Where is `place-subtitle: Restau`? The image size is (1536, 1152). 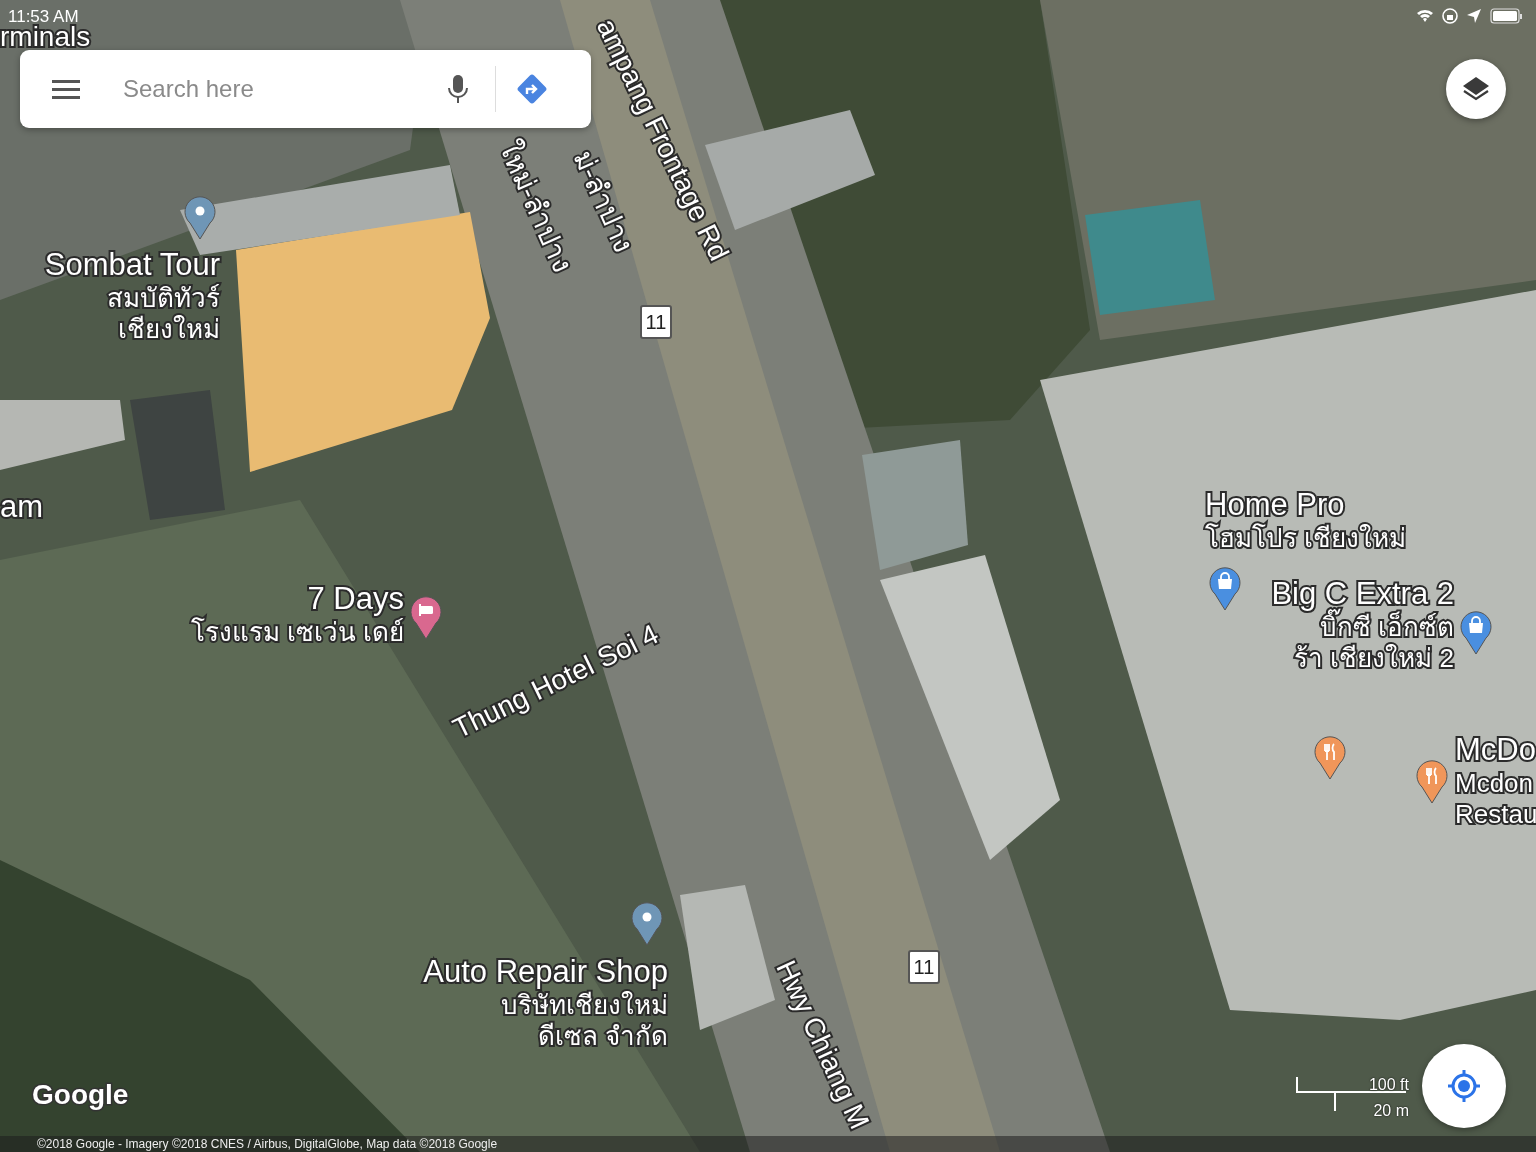
place-subtitle: Restau is located at coordinates (1495, 815).